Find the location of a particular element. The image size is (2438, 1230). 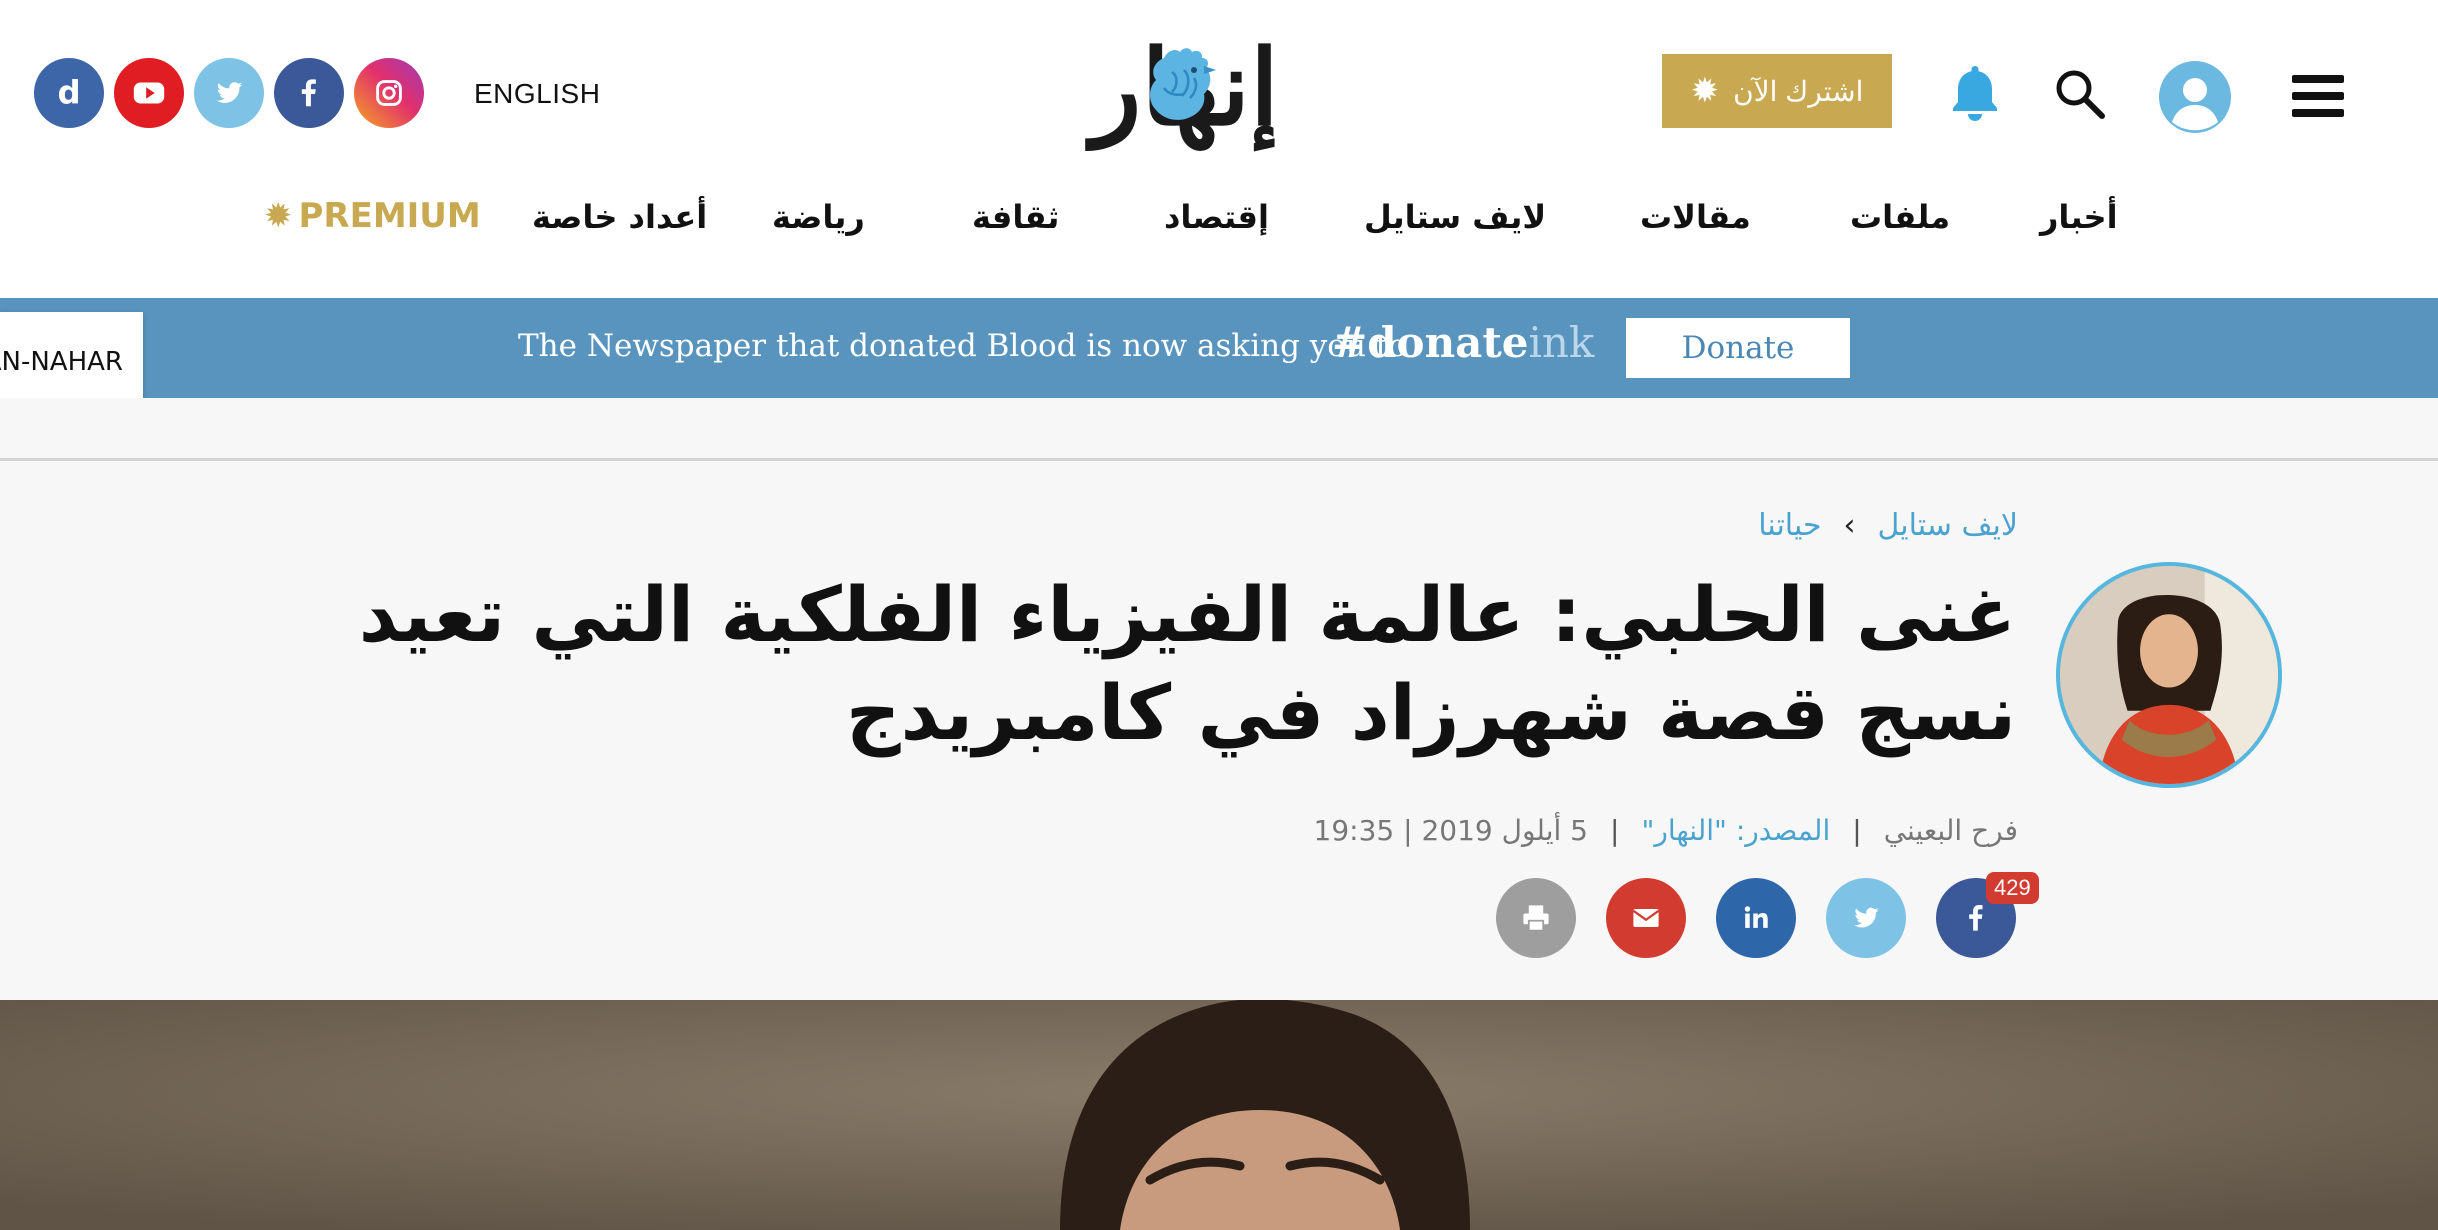

subscribe-button: ✹ اشترك الآن is located at coordinates (1777, 91).